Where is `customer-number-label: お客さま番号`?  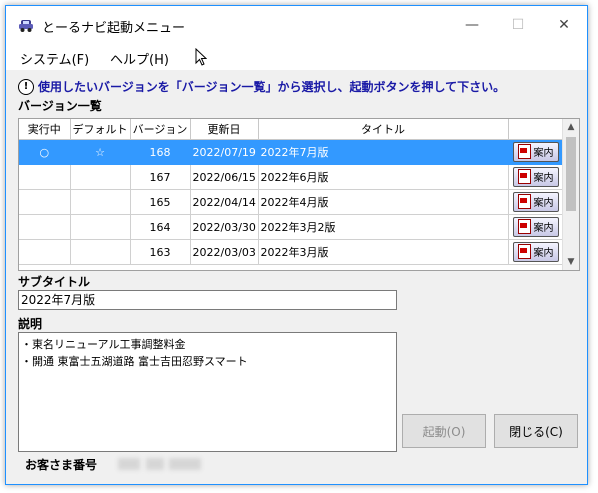
customer-number-label: お客さま番号 is located at coordinates (61, 465).